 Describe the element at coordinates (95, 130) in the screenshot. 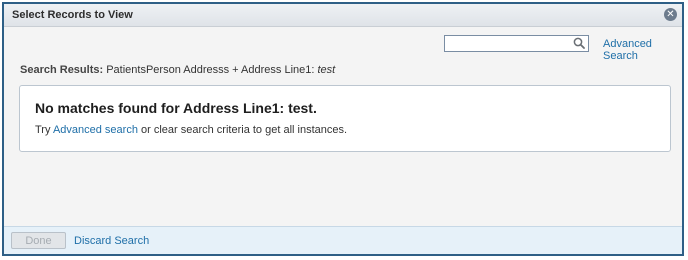

I see `advanced-search-inline-link: Advanced search` at that location.